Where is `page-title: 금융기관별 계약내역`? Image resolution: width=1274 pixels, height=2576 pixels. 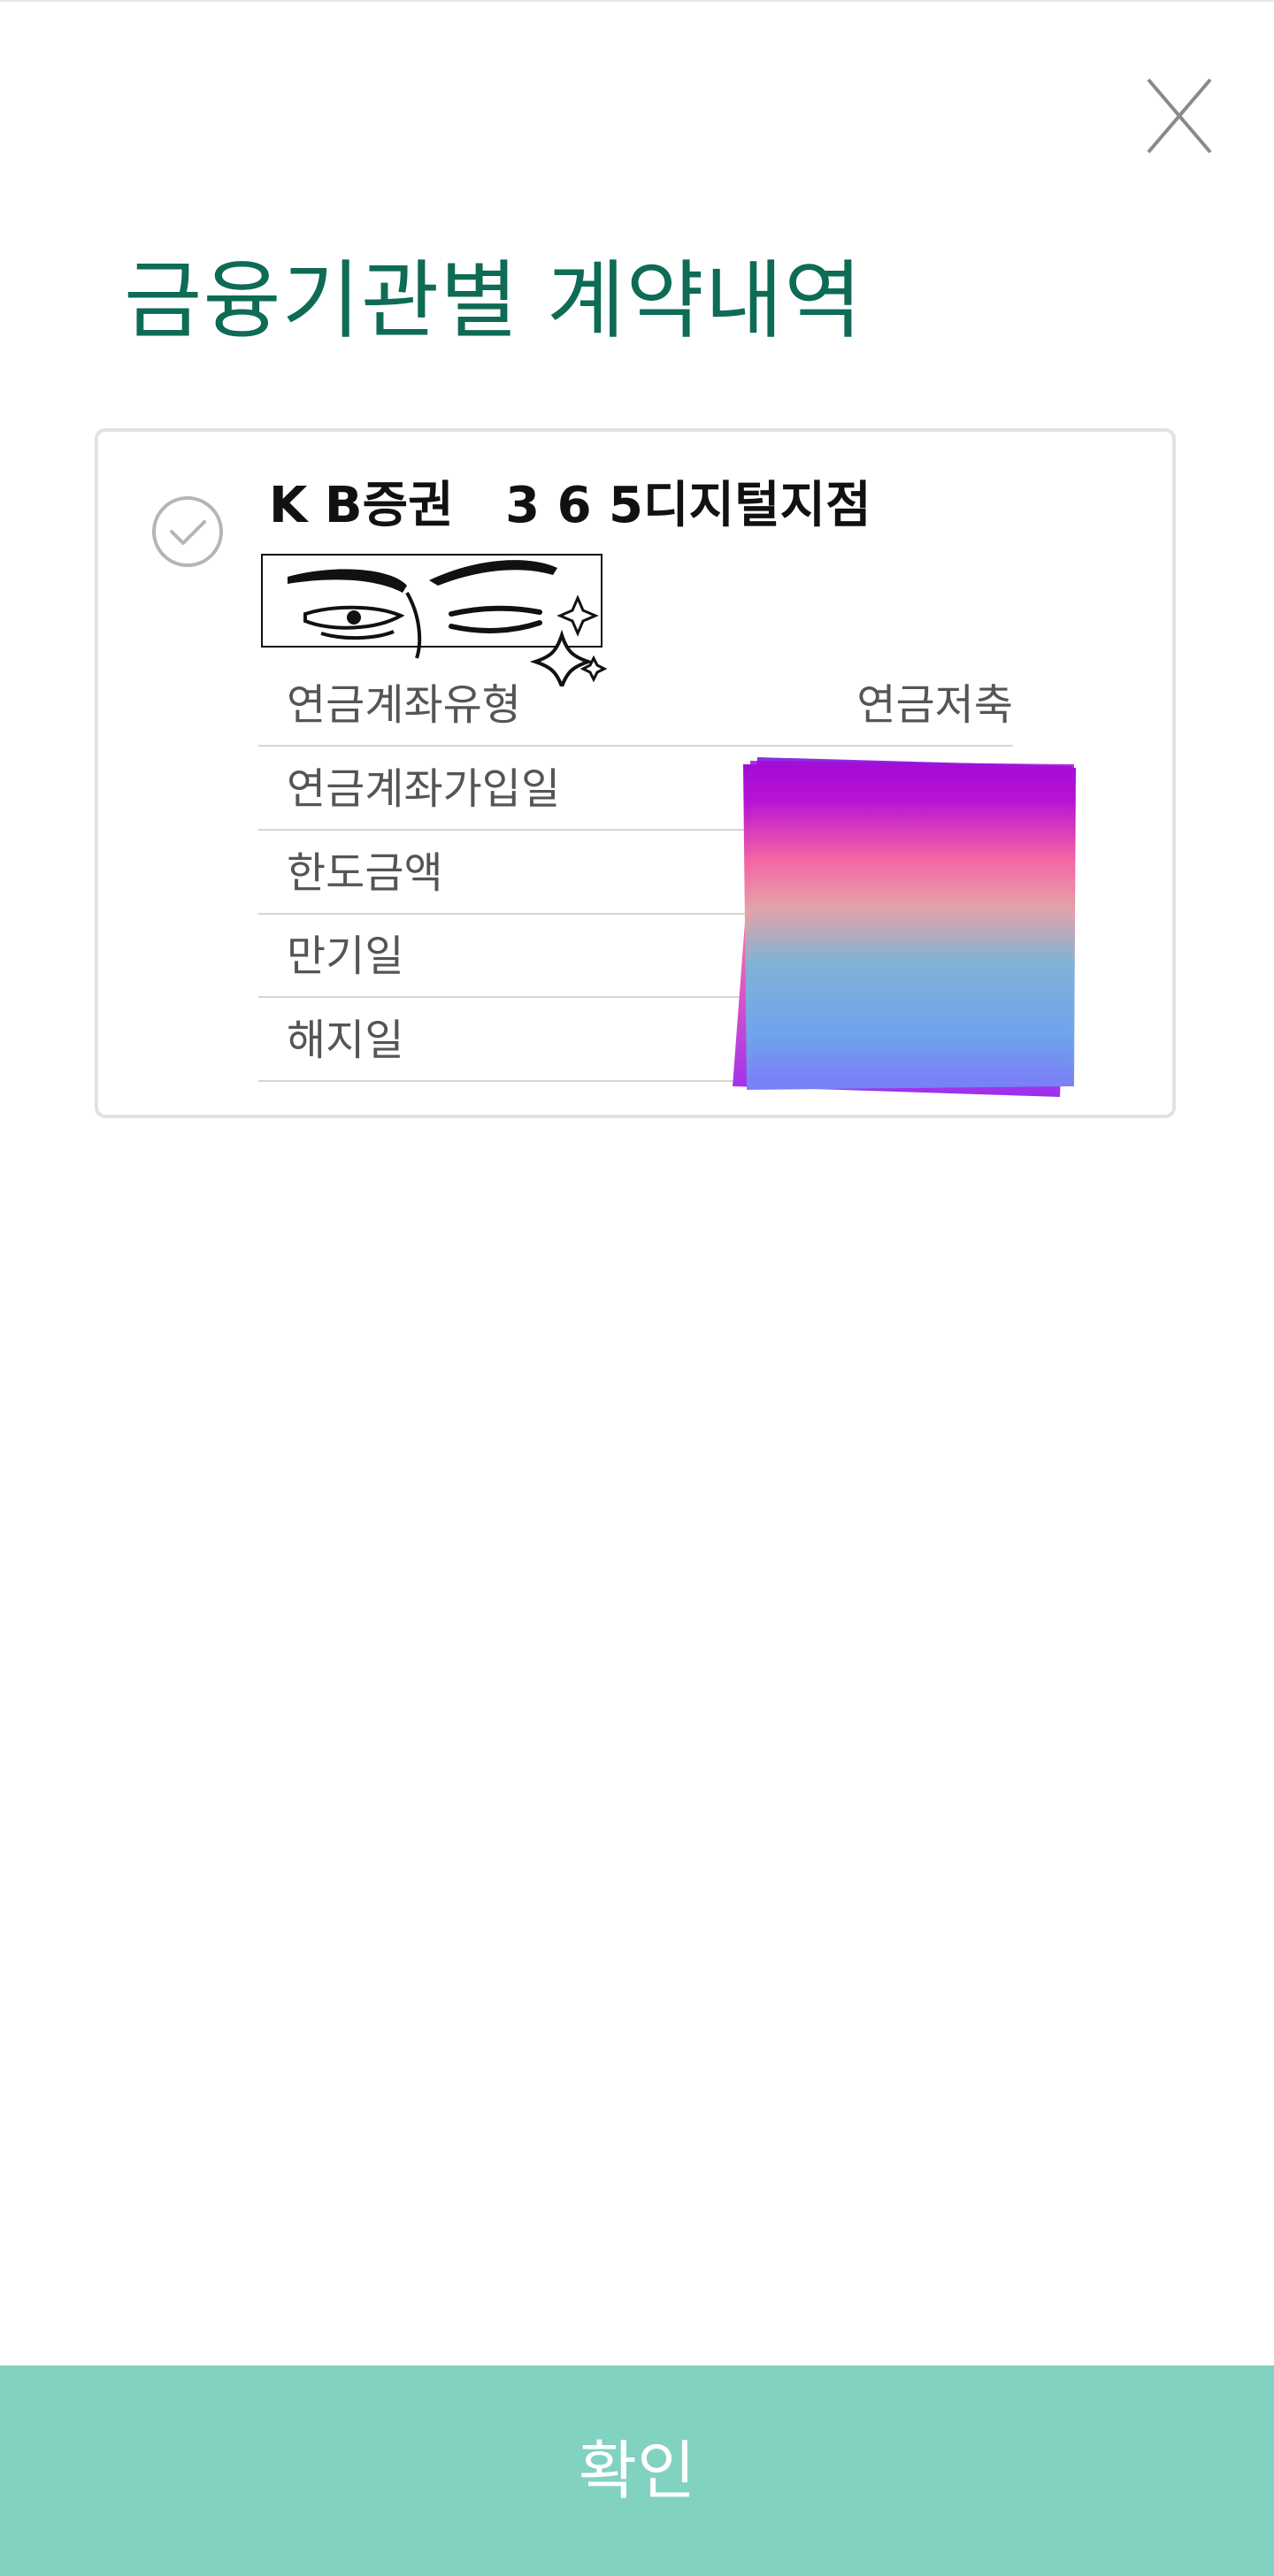 page-title: 금융기관별 계약내역 is located at coordinates (493, 300).